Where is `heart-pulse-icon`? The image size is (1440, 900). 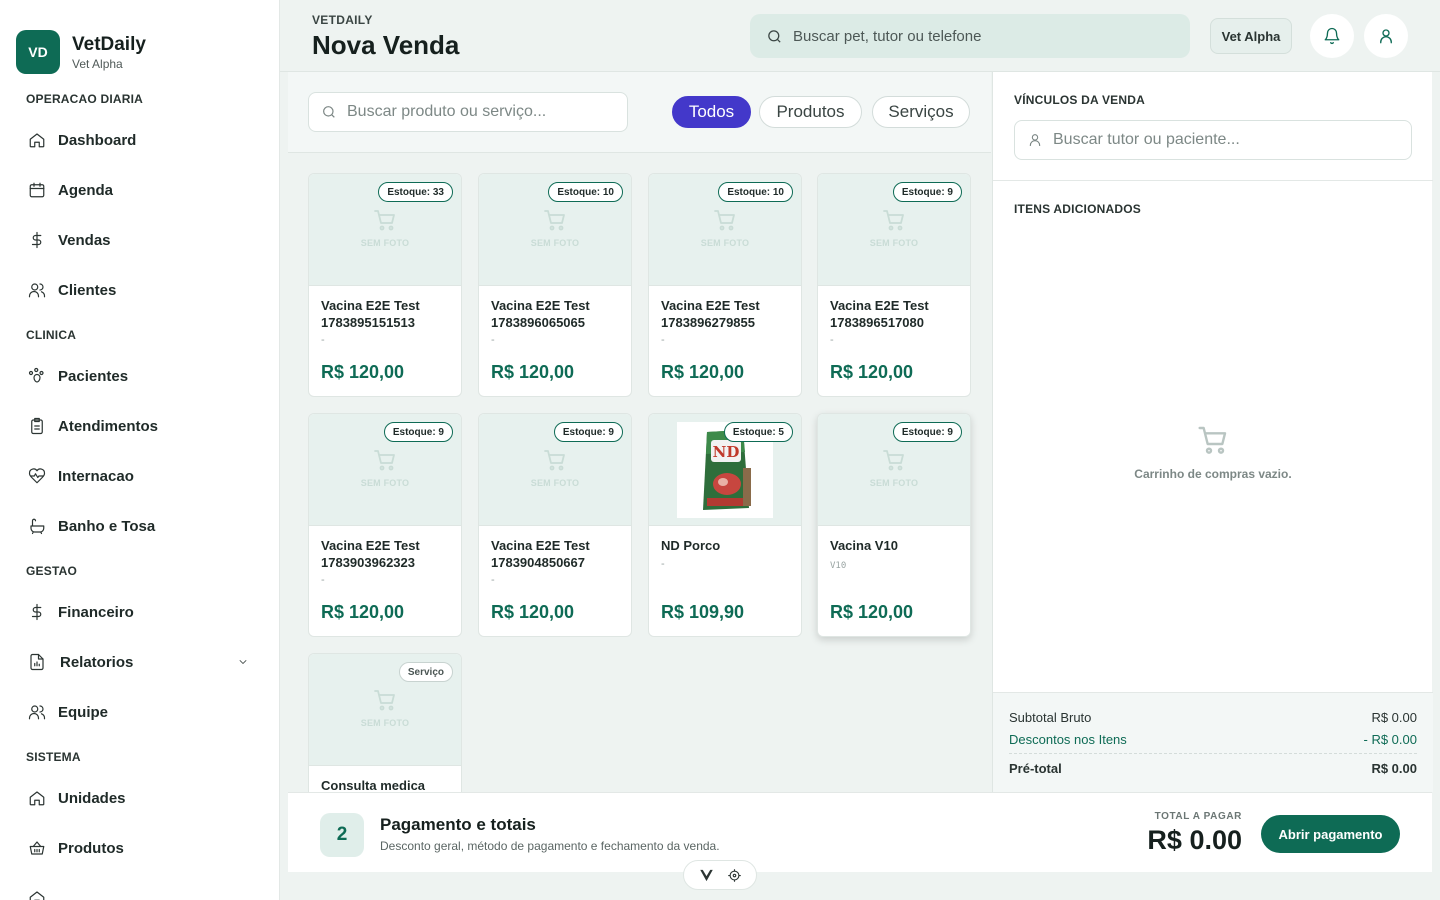 heart-pulse-icon is located at coordinates (37, 476).